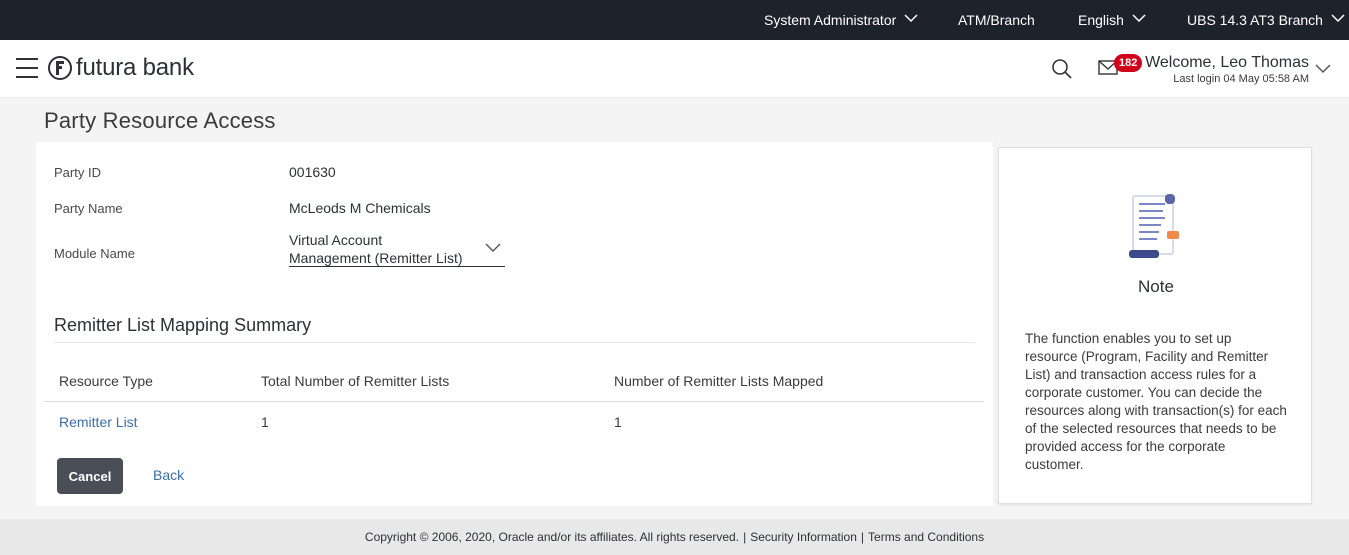 The width and height of the screenshot is (1349, 555). I want to click on module-name-label: Module Name, so click(94, 253).